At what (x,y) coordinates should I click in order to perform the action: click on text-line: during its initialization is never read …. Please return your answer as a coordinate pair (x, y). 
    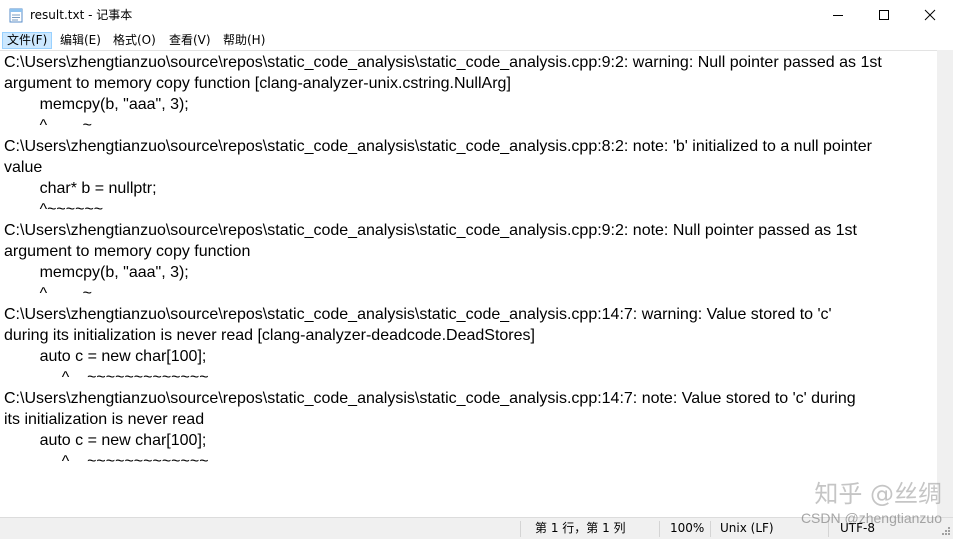
    Looking at the image, I should click on (269, 335).